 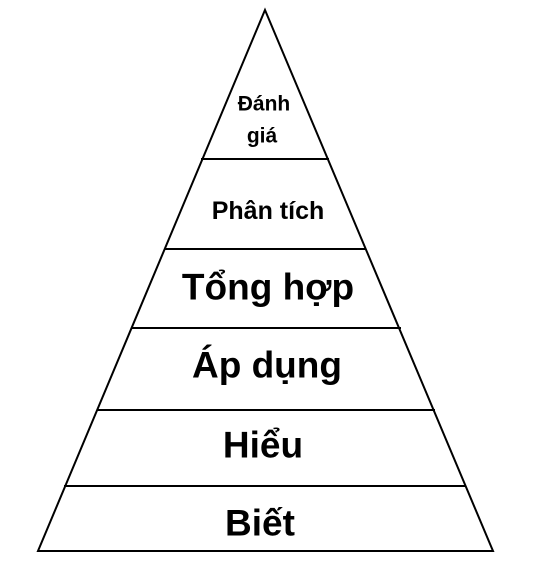 I want to click on level-apply: Áp dụng, so click(x=267, y=365).